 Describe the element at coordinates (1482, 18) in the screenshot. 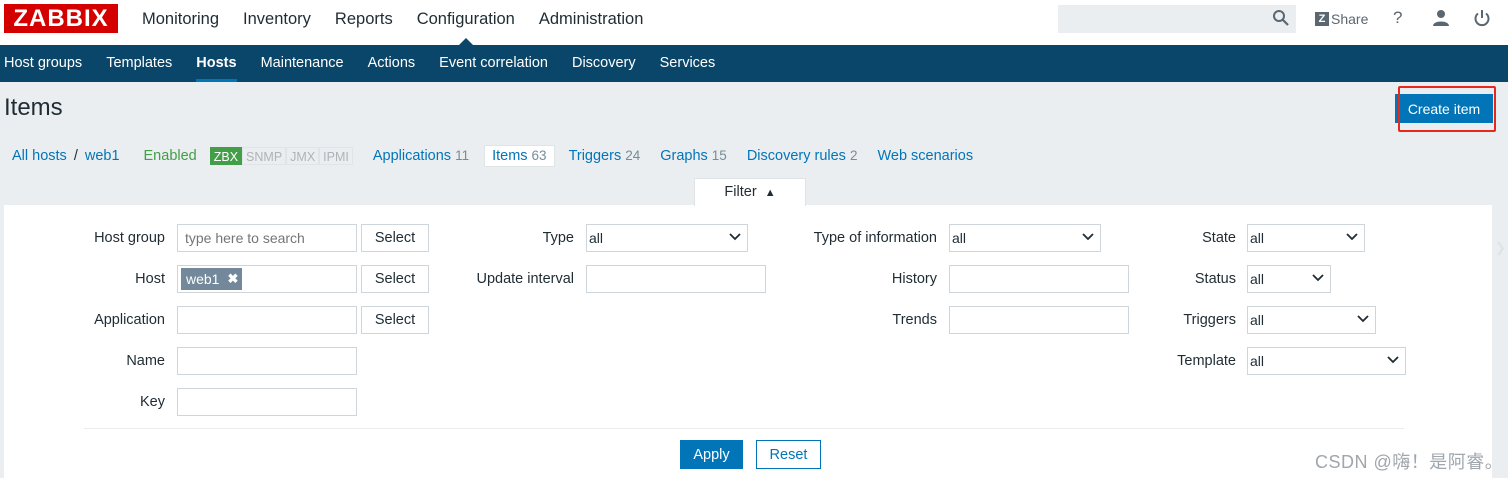

I see `sign-out-icon` at that location.